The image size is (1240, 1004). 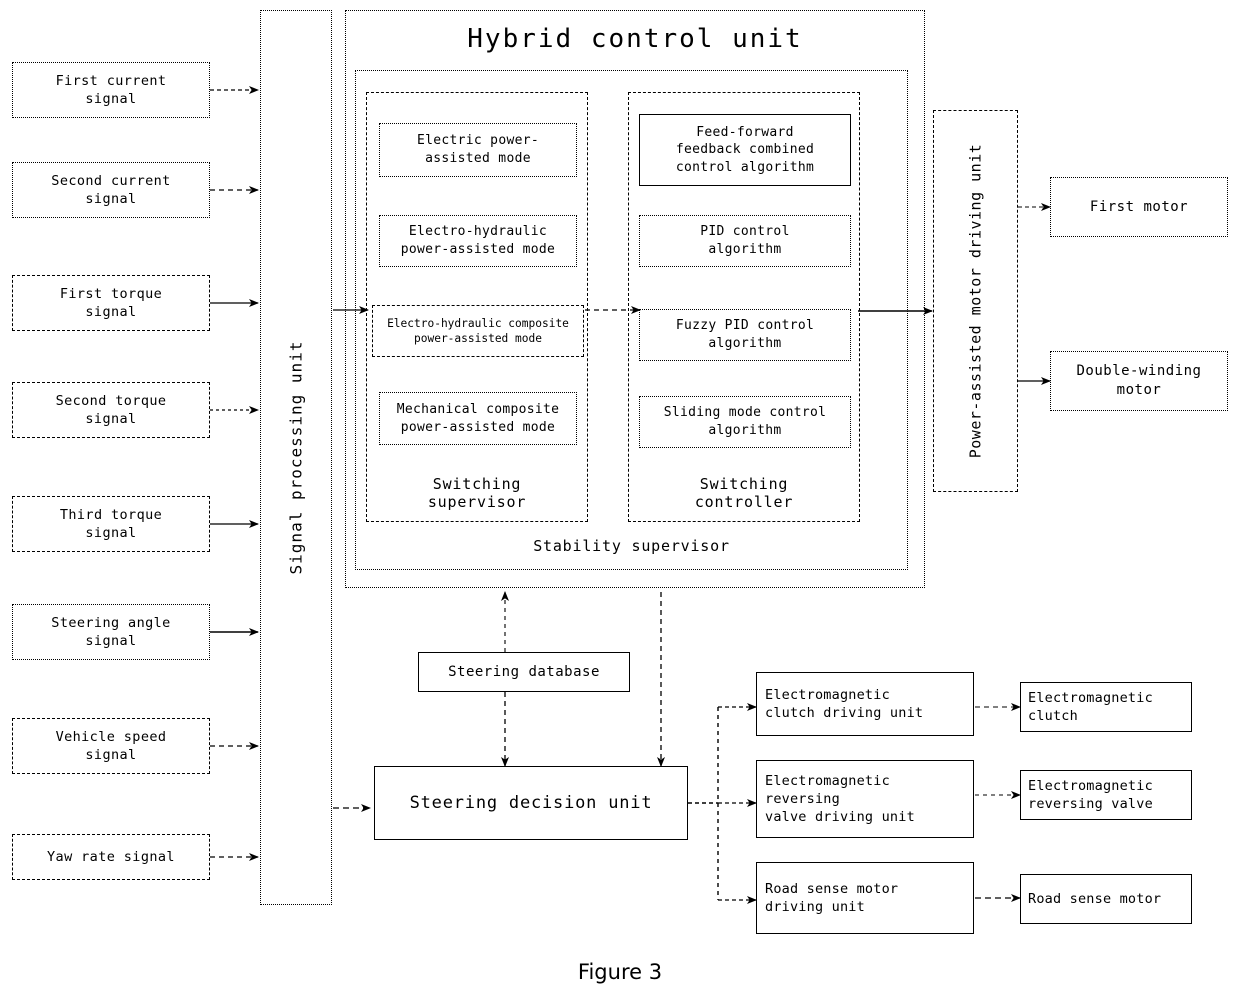 I want to click on road-sense-motor-driving-unit: Road sense motor driving unit, so click(x=865, y=898).